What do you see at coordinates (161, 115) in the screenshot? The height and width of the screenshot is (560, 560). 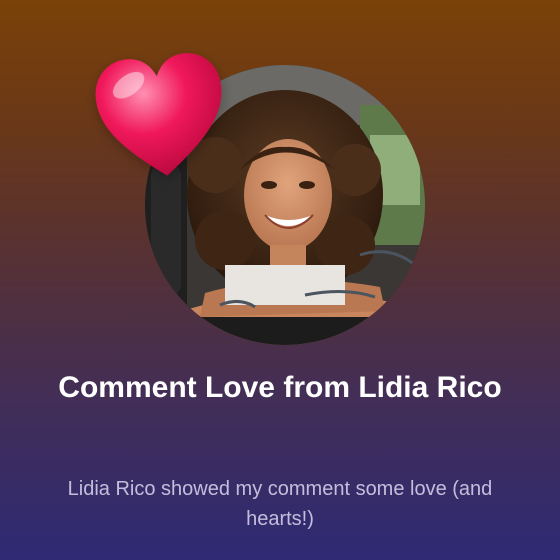 I see `heart-icon` at bounding box center [161, 115].